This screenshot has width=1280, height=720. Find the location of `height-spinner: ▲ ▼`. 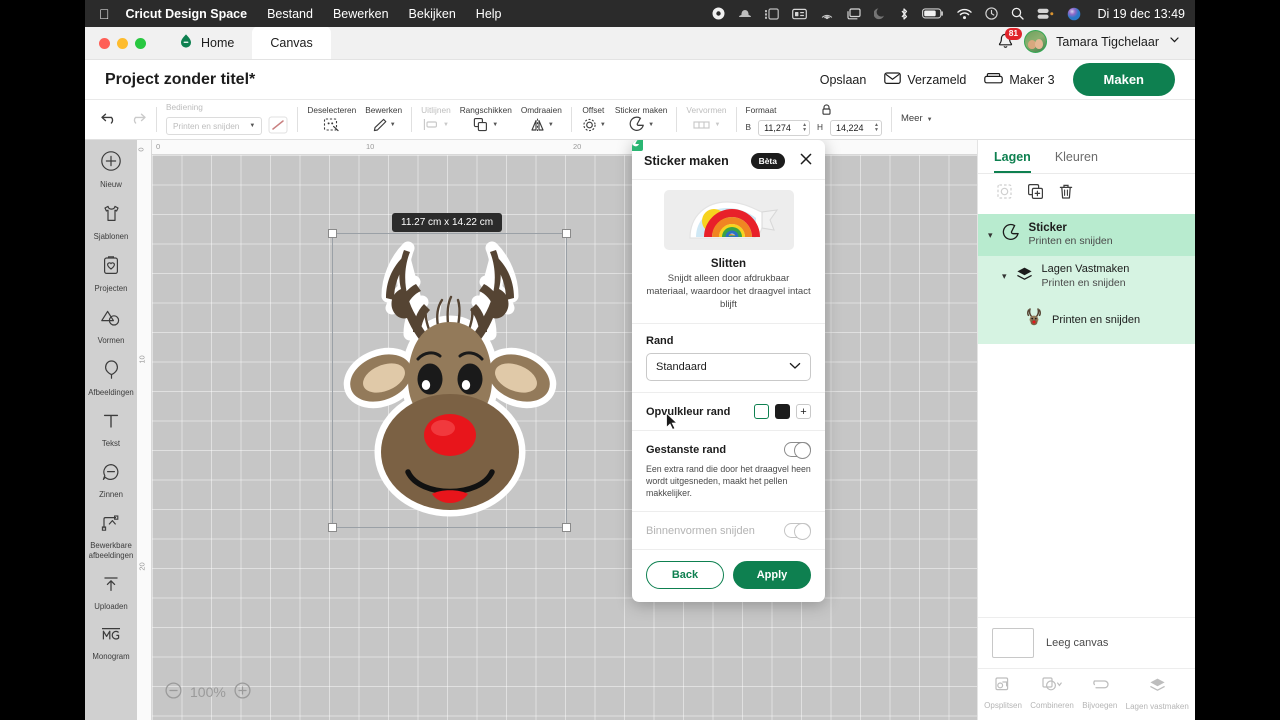

height-spinner: ▲ ▼ is located at coordinates (876, 128).